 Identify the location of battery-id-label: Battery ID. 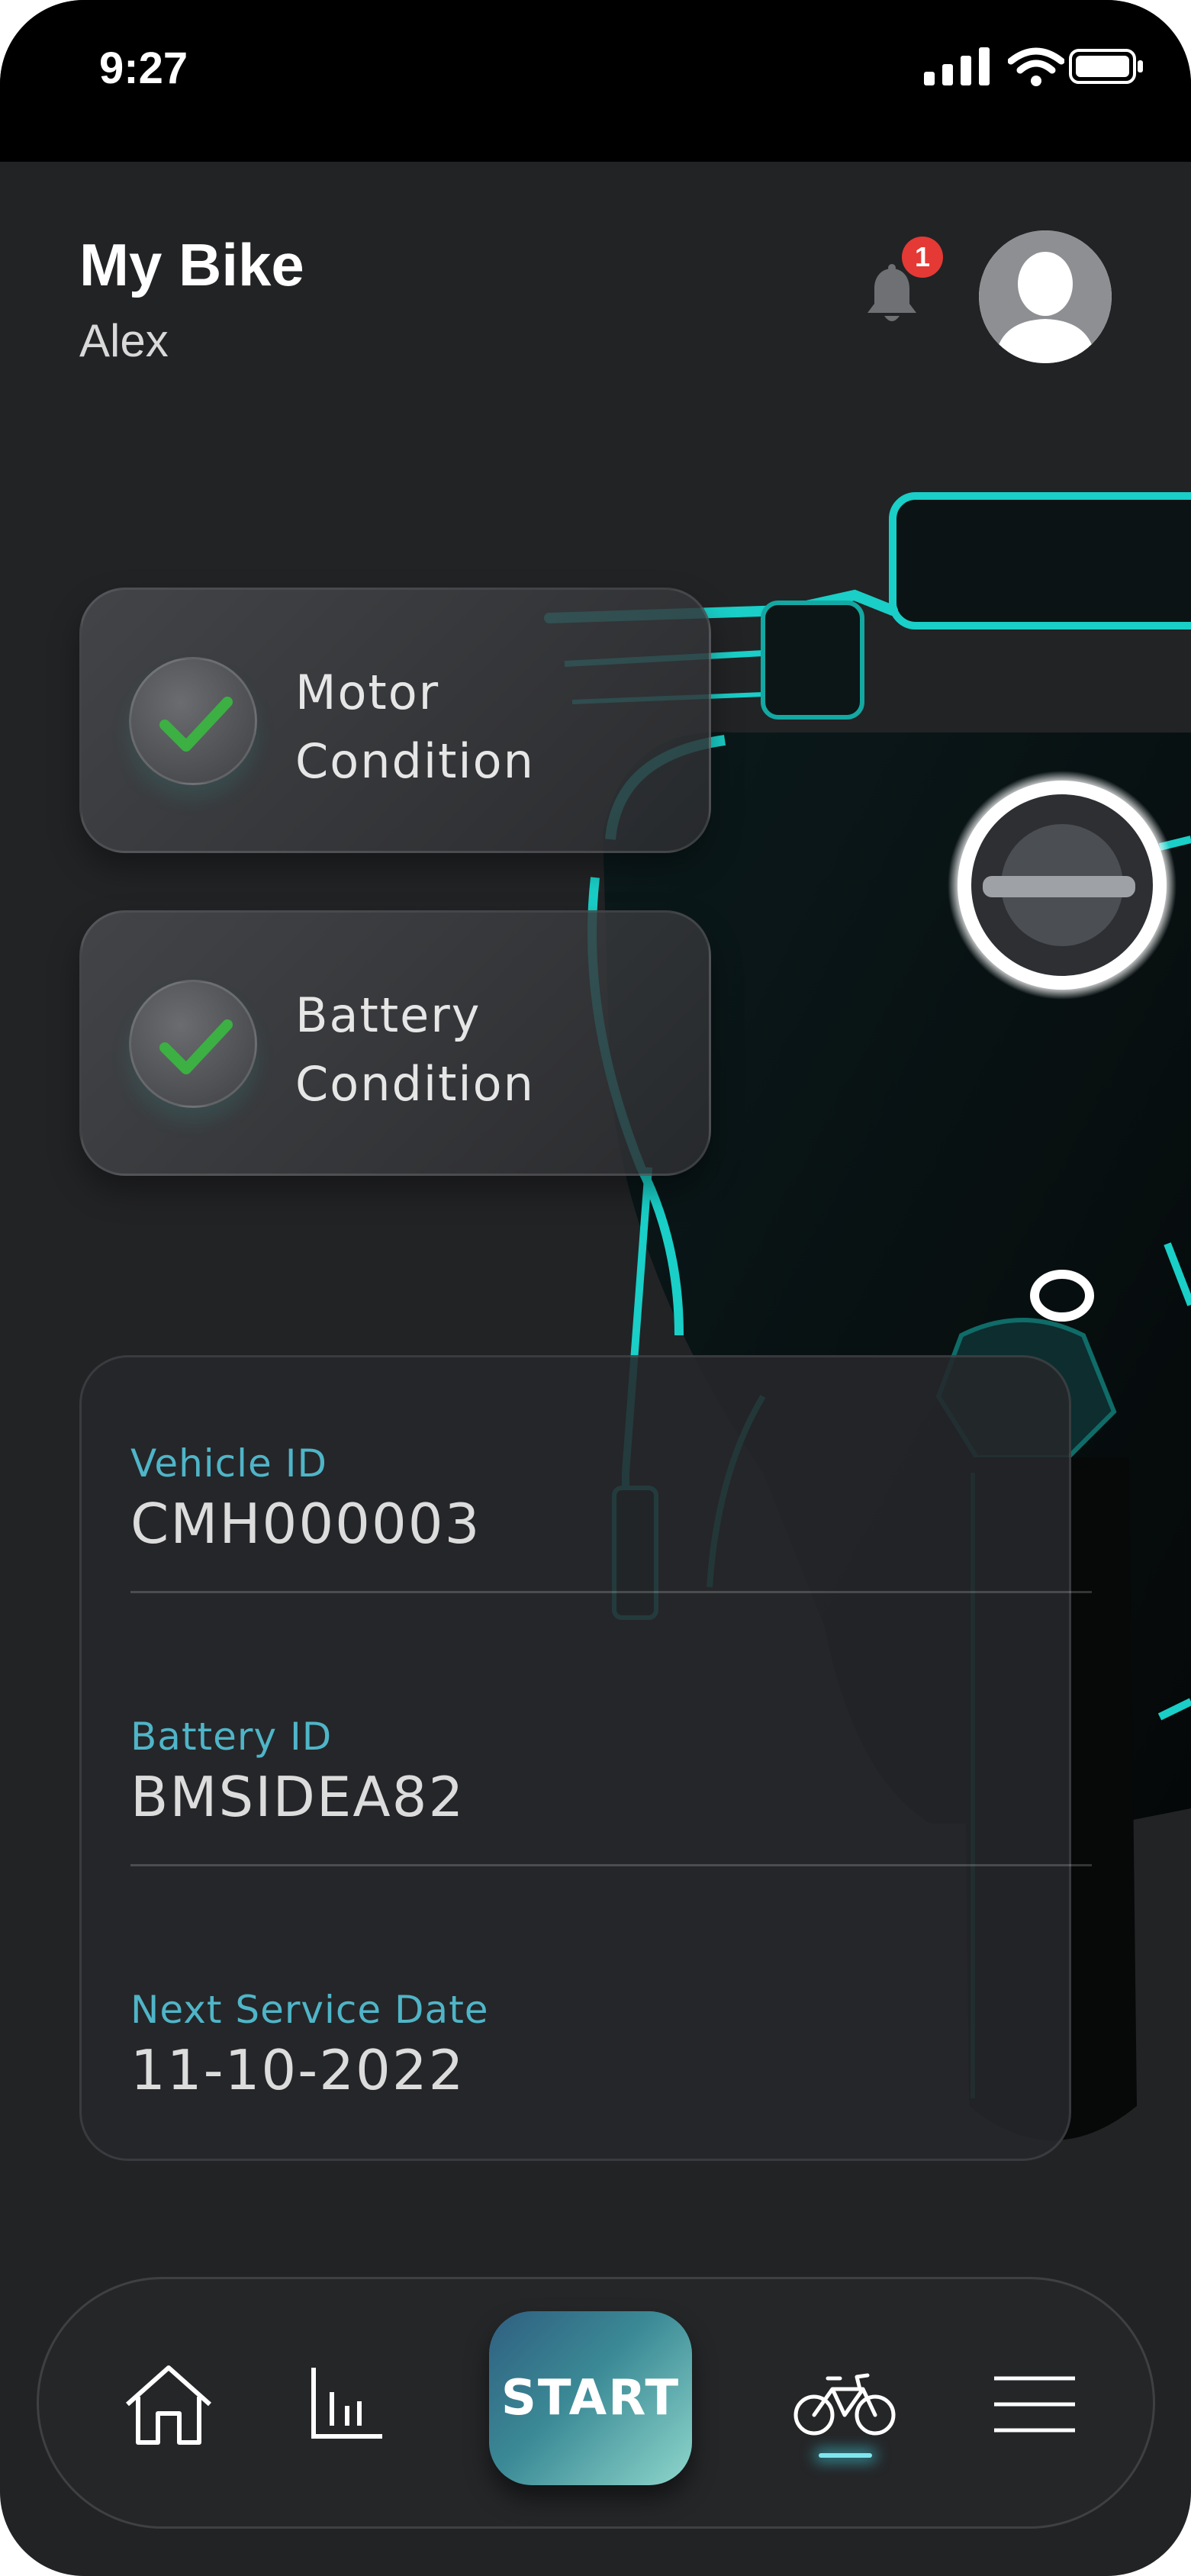
(231, 1737).